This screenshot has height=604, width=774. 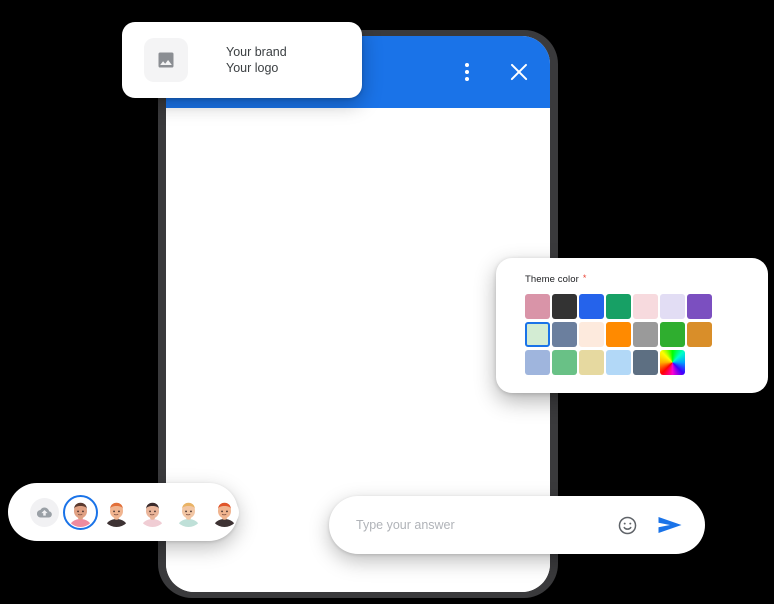 What do you see at coordinates (537, 362) in the screenshot?
I see `theme-swatch-periwinkle` at bounding box center [537, 362].